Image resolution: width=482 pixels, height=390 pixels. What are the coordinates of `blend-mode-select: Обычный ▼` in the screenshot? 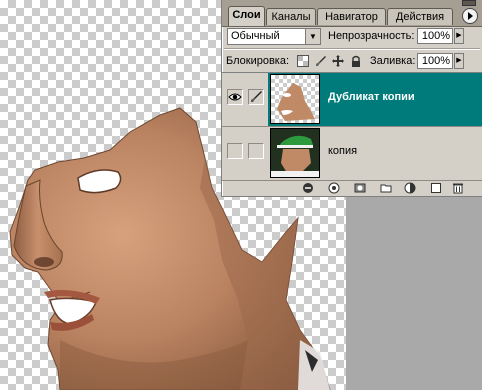 It's located at (274, 36).